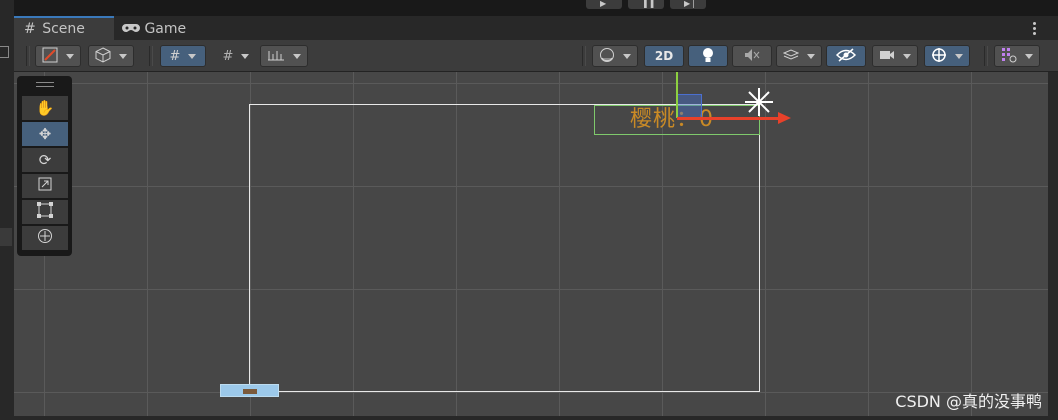  What do you see at coordinates (7, 210) in the screenshot?
I see `left-panel-strip` at bounding box center [7, 210].